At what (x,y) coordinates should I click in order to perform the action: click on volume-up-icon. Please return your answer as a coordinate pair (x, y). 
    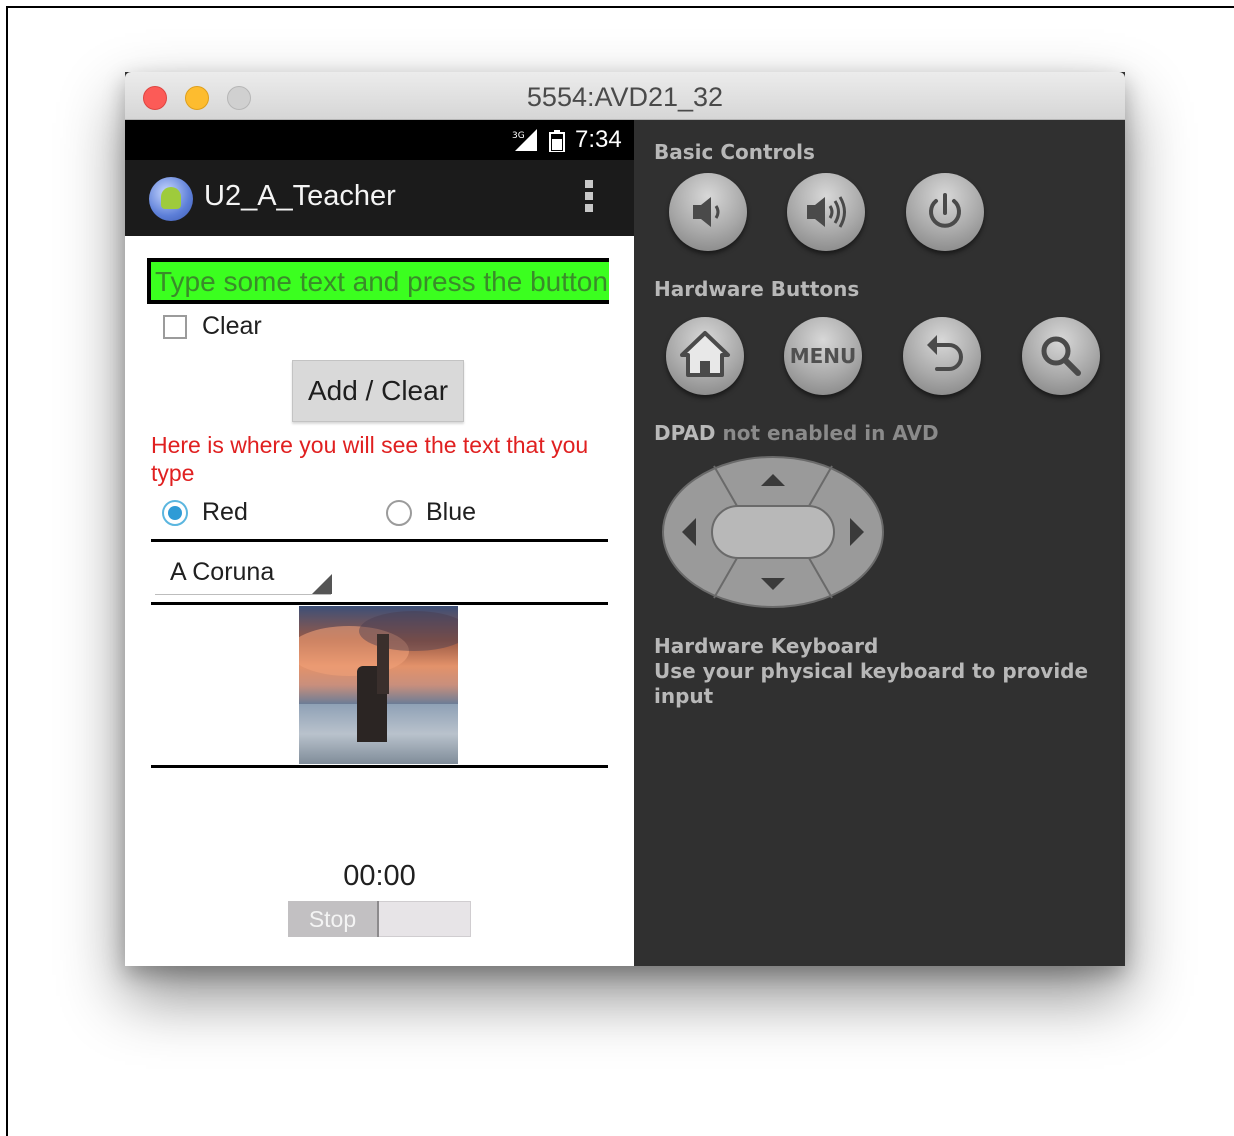
    Looking at the image, I should click on (826, 212).